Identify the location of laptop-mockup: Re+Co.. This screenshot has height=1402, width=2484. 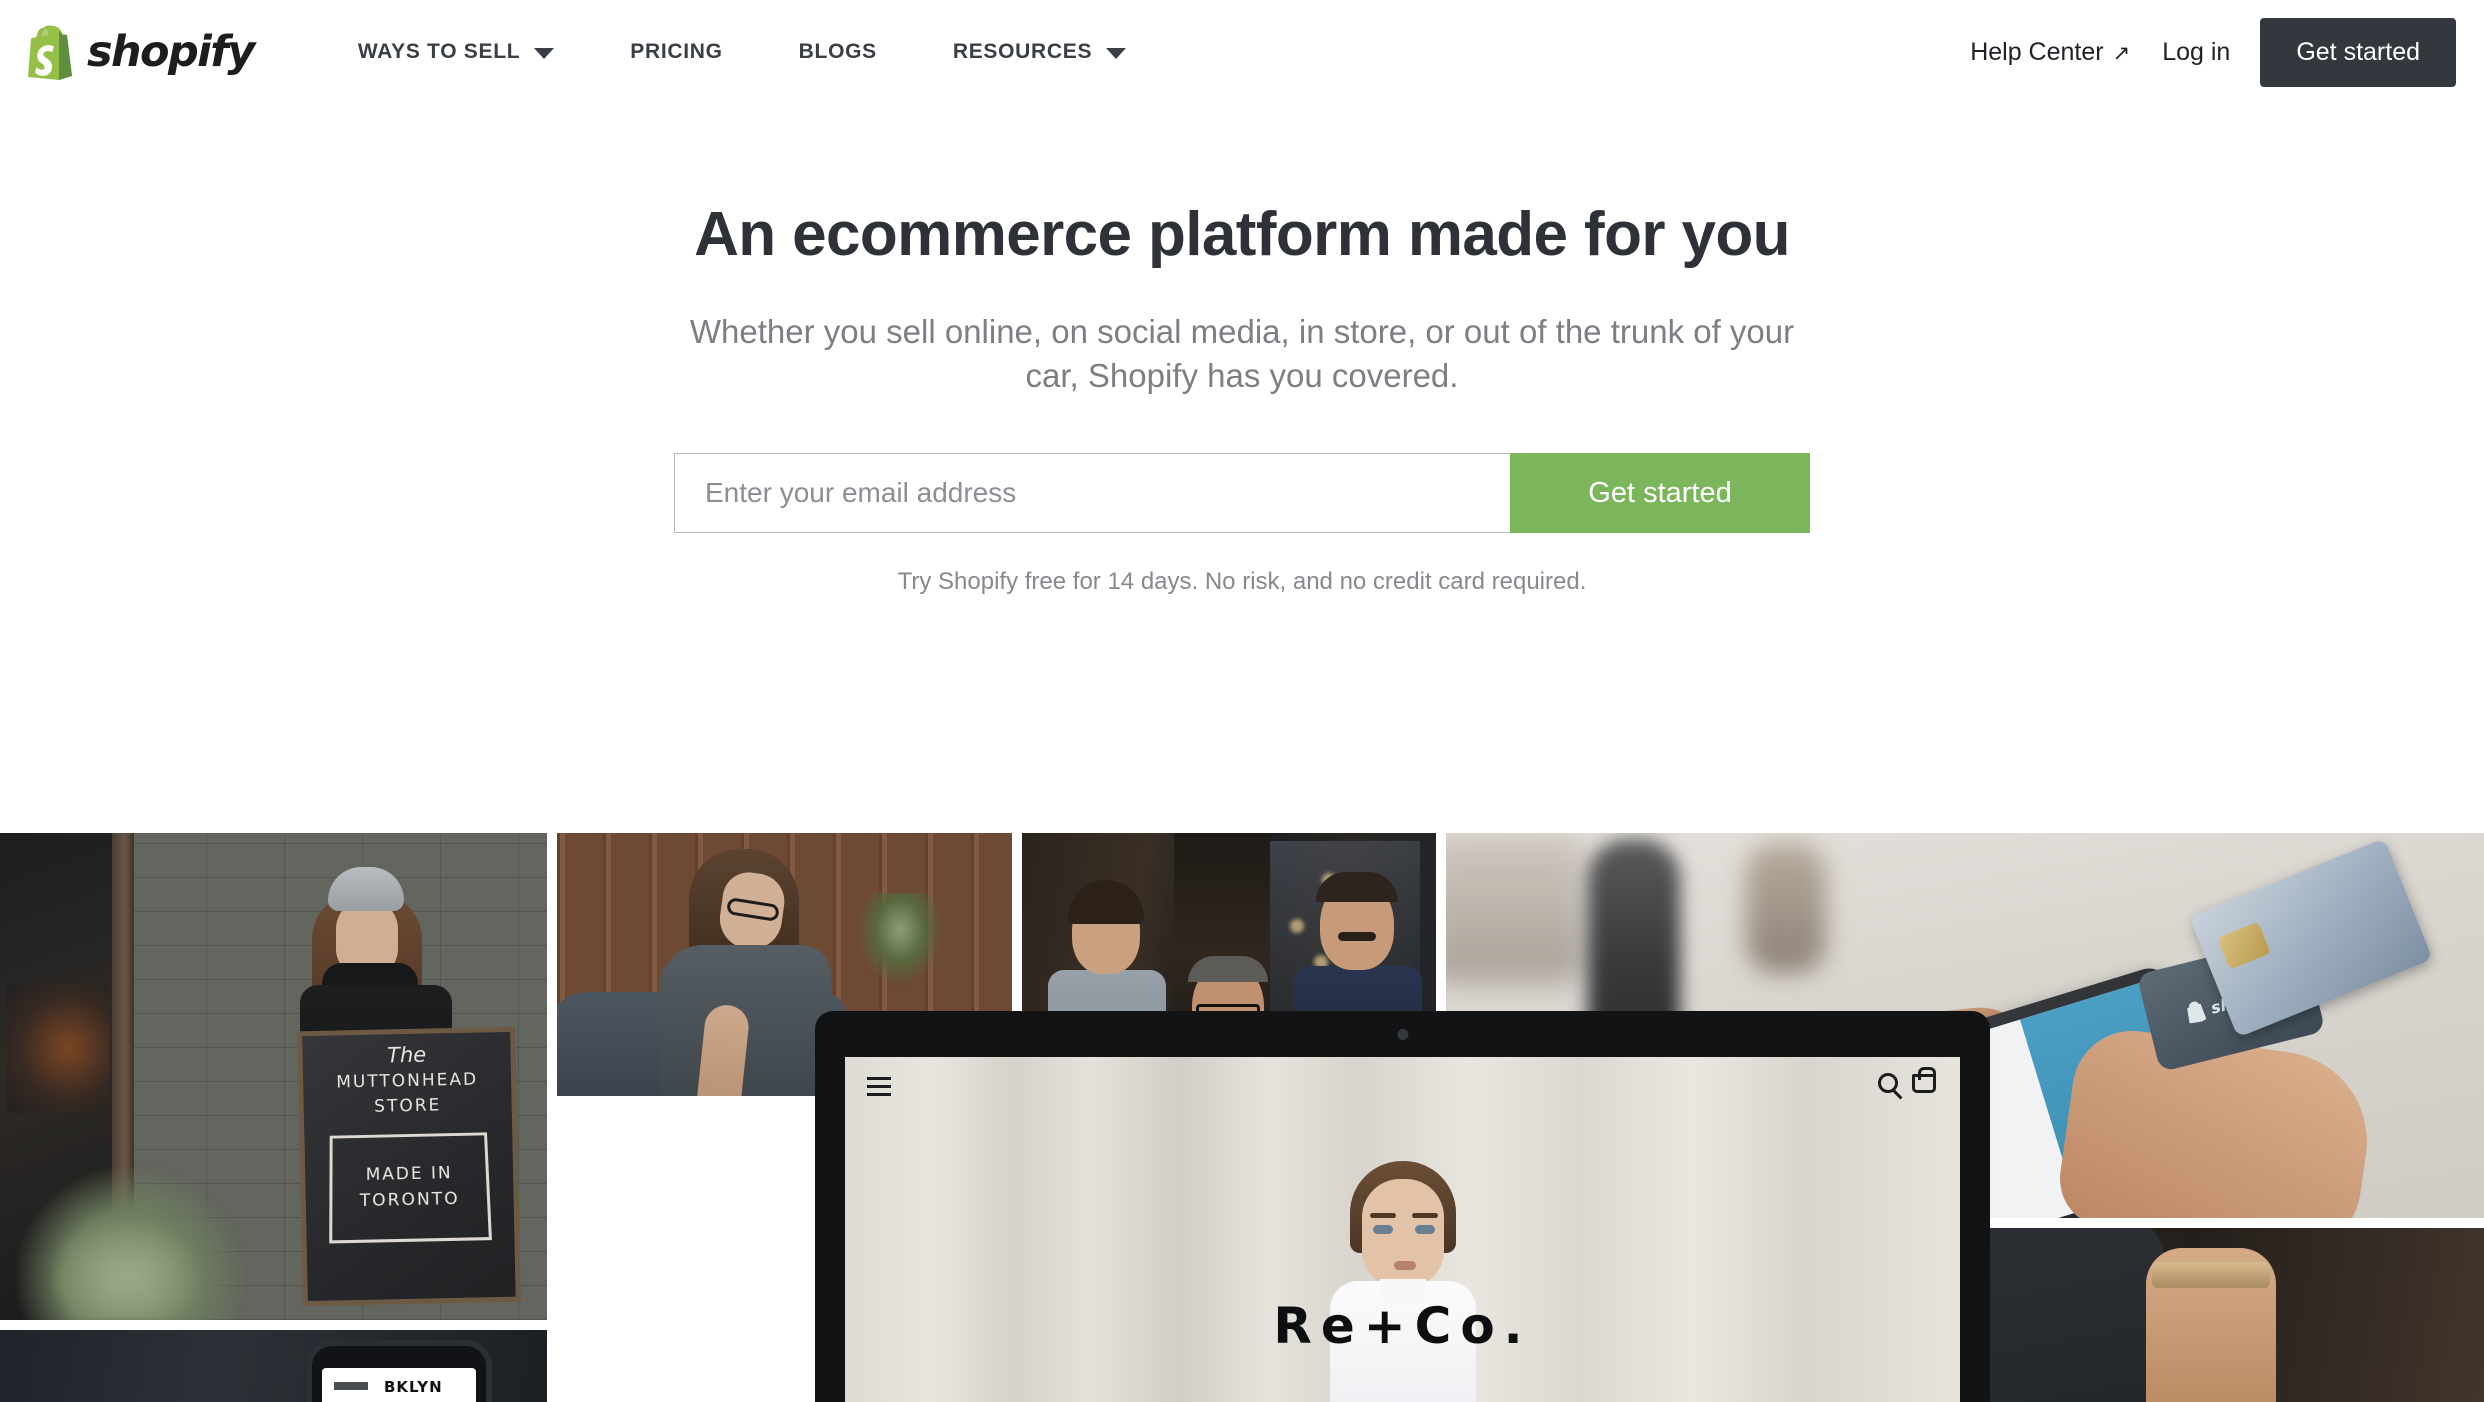
(1402, 1206).